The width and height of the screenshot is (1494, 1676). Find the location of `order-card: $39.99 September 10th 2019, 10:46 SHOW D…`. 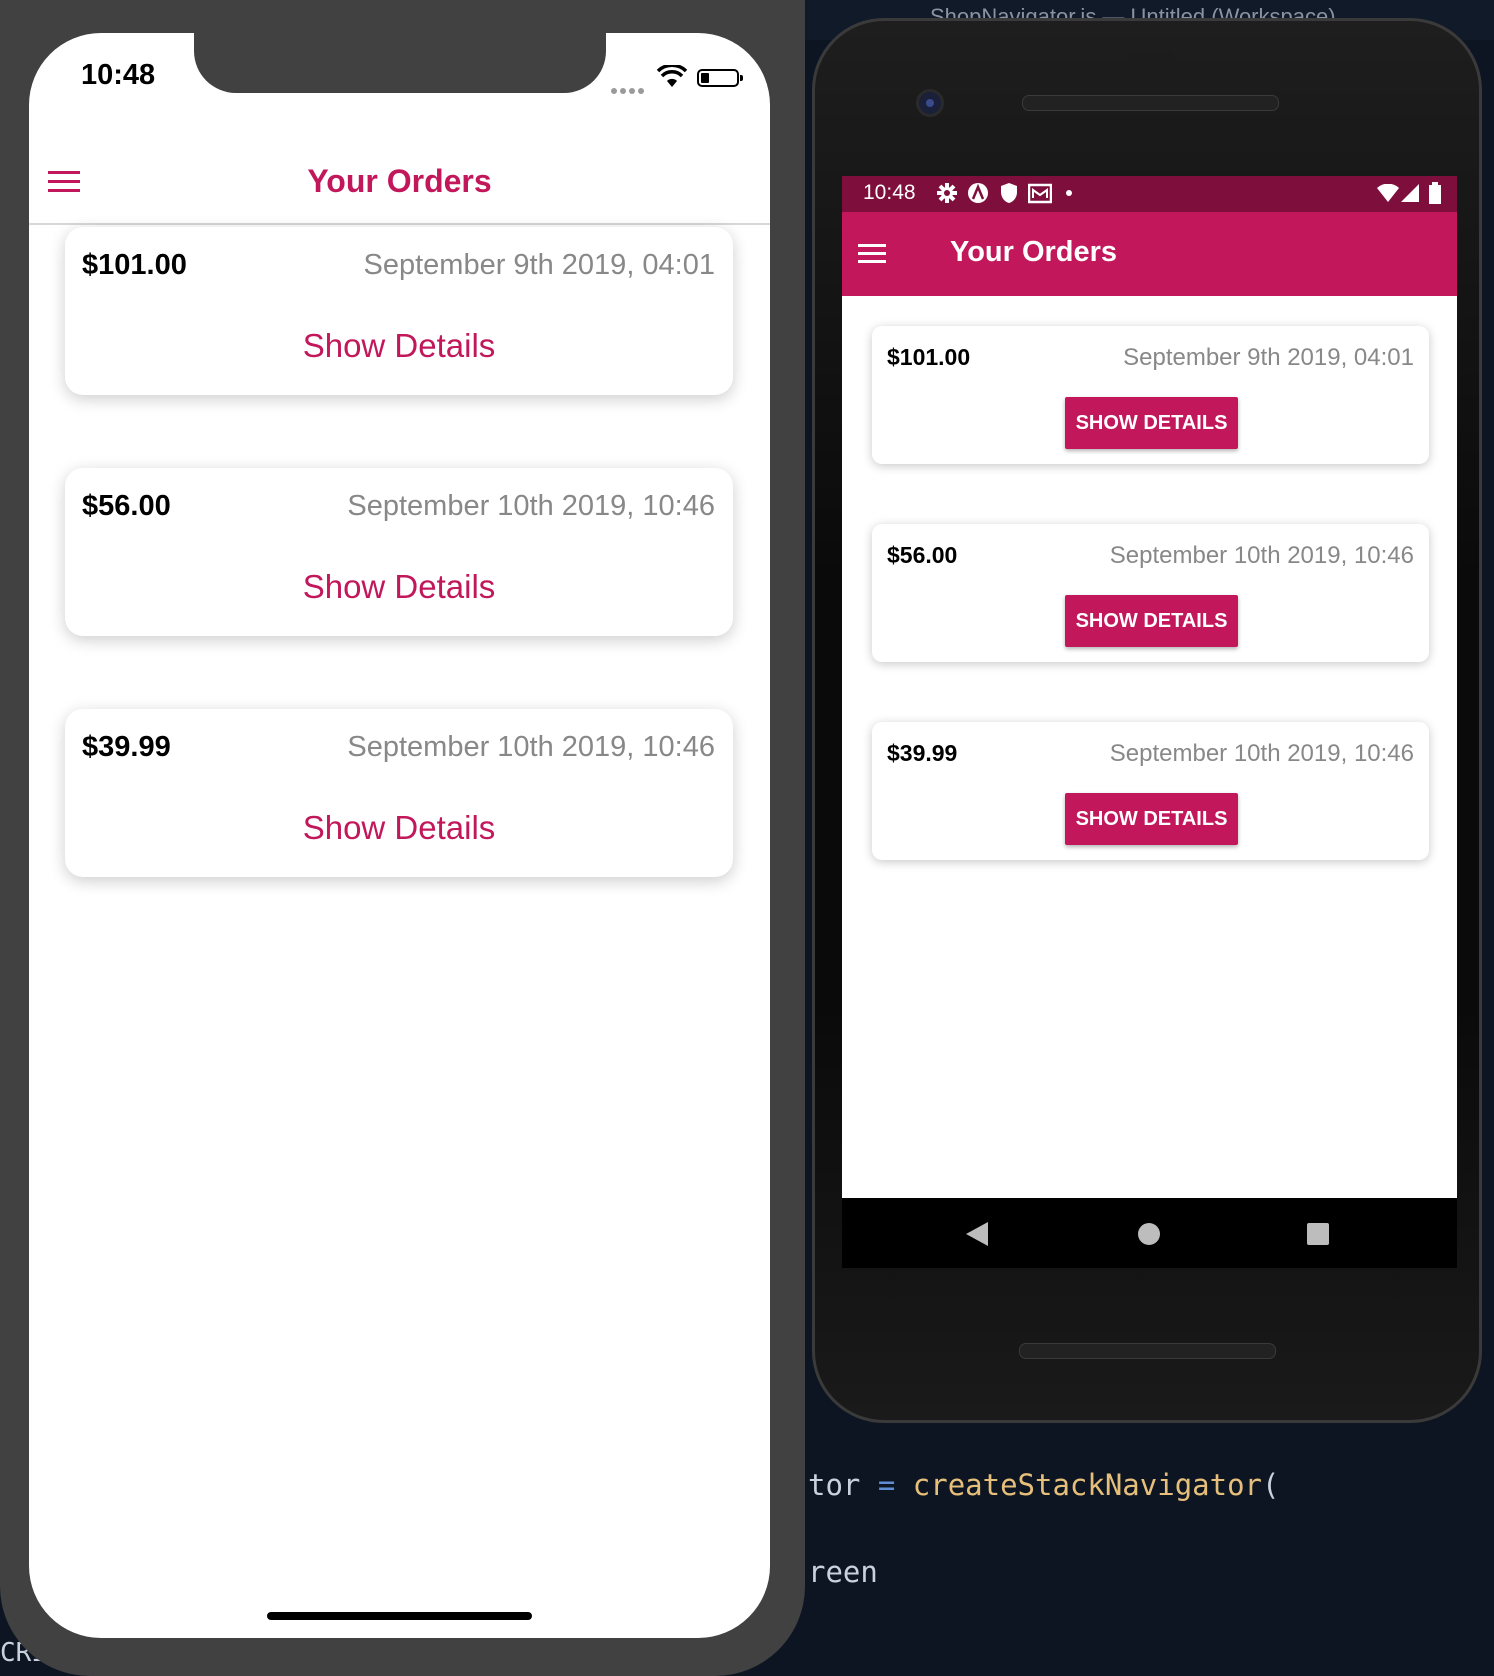

order-card: $39.99 September 10th 2019, 10:46 SHOW D… is located at coordinates (1150, 791).